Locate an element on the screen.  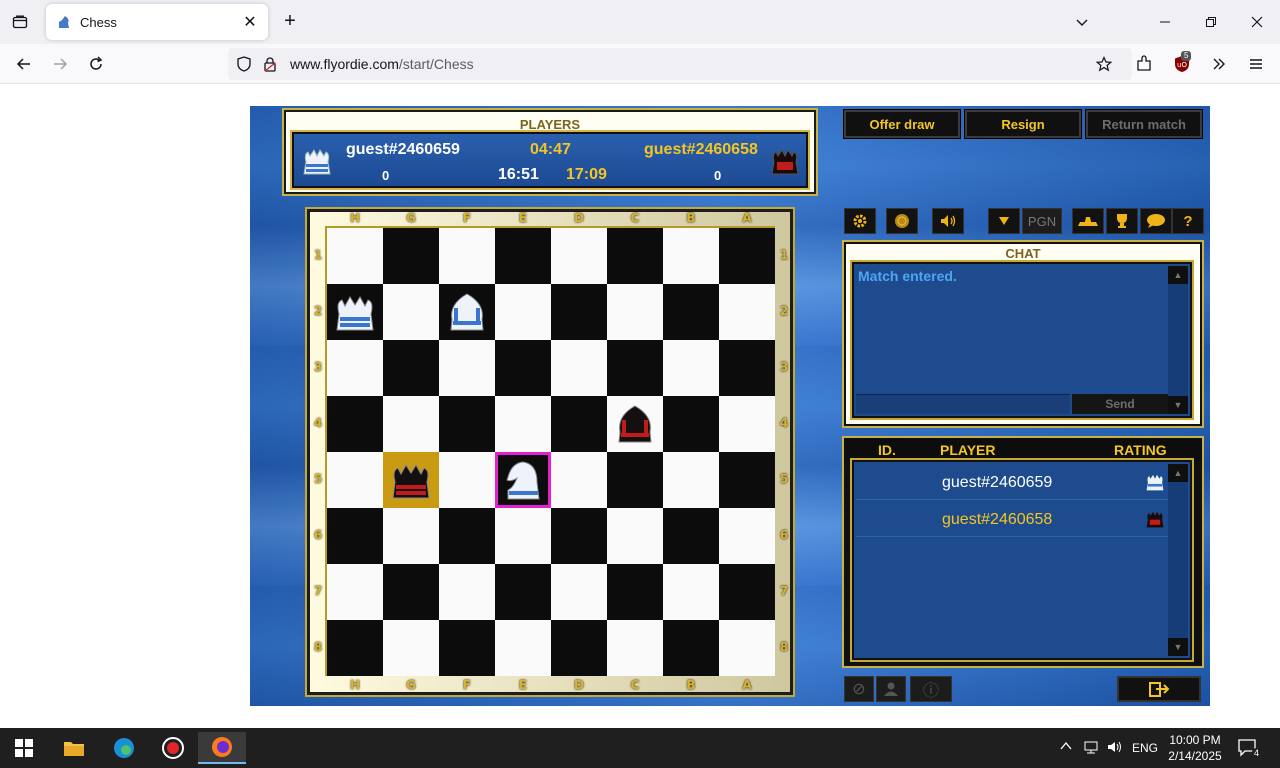
board-square-g1 is located at coordinates (411, 256).